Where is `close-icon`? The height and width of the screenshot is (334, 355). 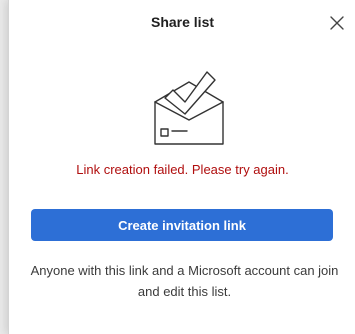
close-icon is located at coordinates (337, 23).